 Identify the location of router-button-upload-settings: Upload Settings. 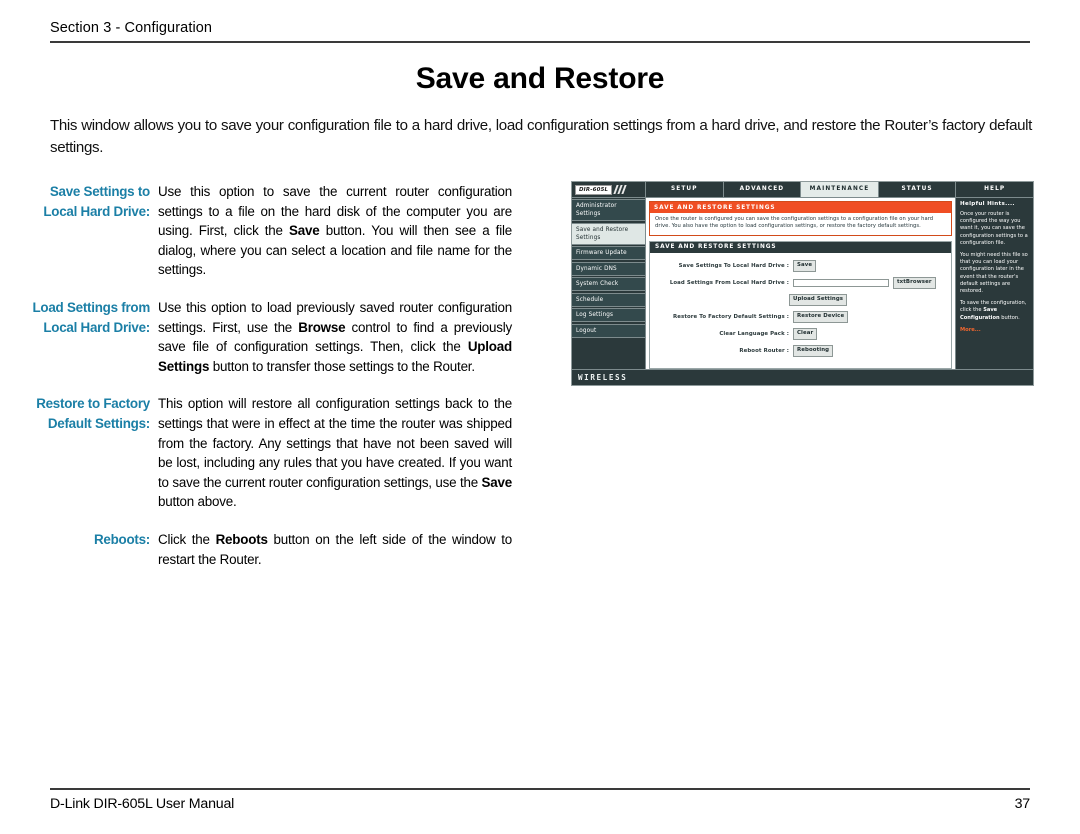
(818, 299).